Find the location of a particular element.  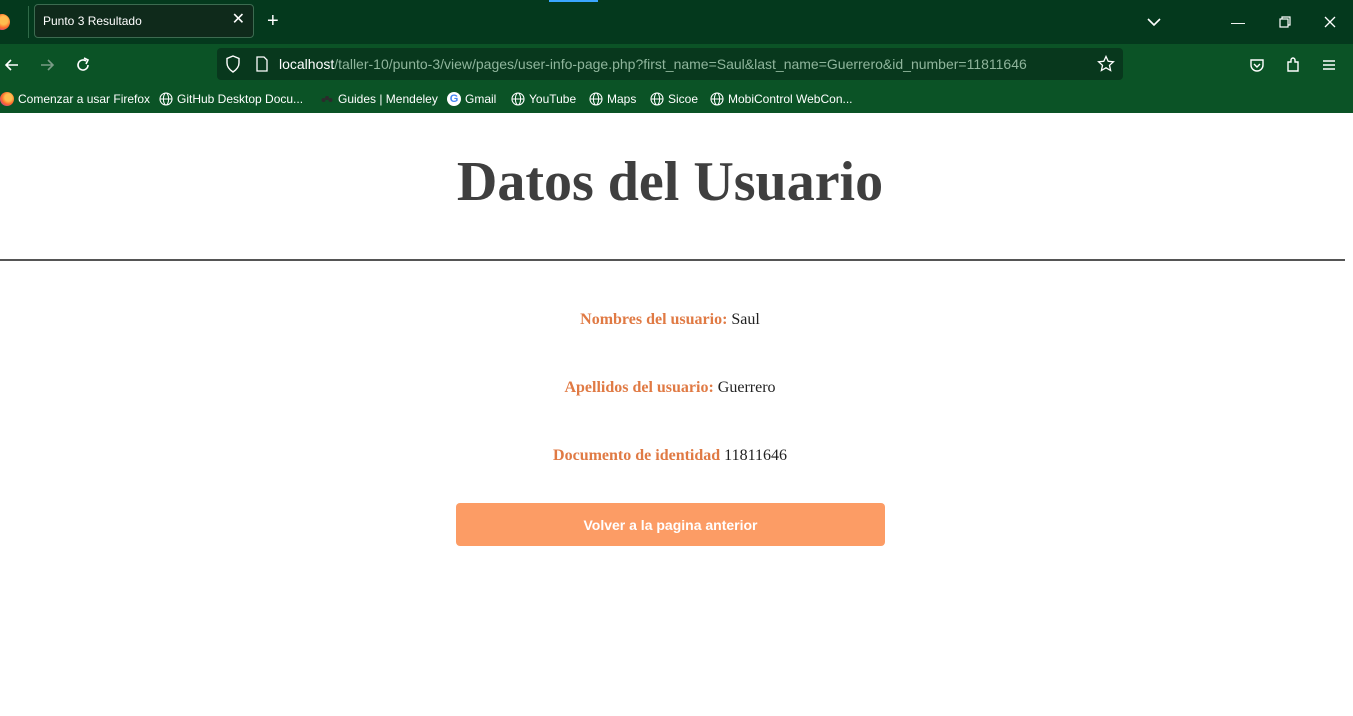

close-tab-icon: ✕ is located at coordinates (238, 20).